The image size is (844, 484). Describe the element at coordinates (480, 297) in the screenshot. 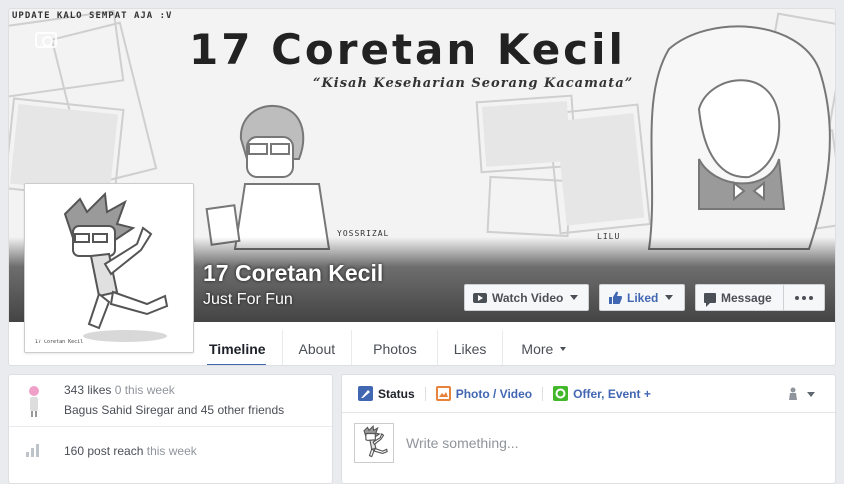

I see `video-icon` at that location.